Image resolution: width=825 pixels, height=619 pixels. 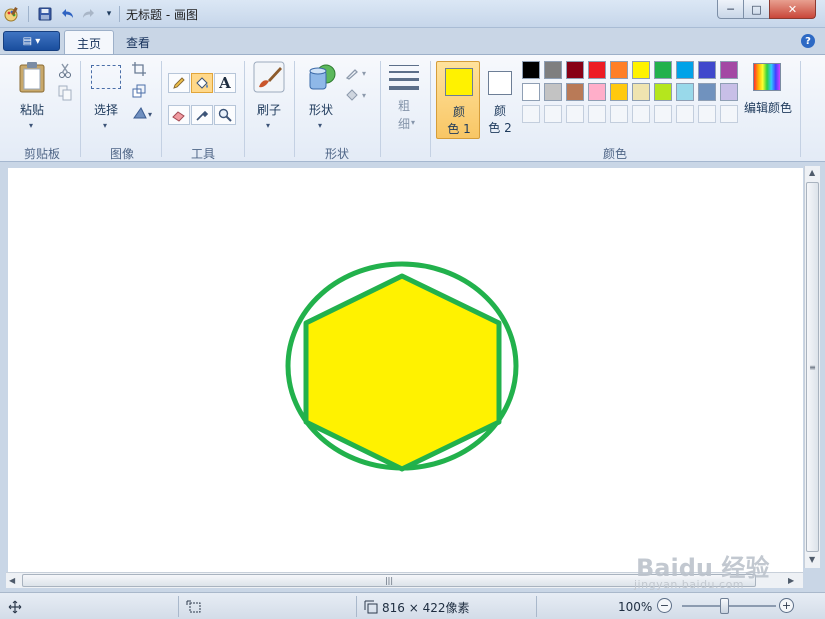 What do you see at coordinates (458, 100) in the screenshot?
I see `color1-button: 颜 色 1` at bounding box center [458, 100].